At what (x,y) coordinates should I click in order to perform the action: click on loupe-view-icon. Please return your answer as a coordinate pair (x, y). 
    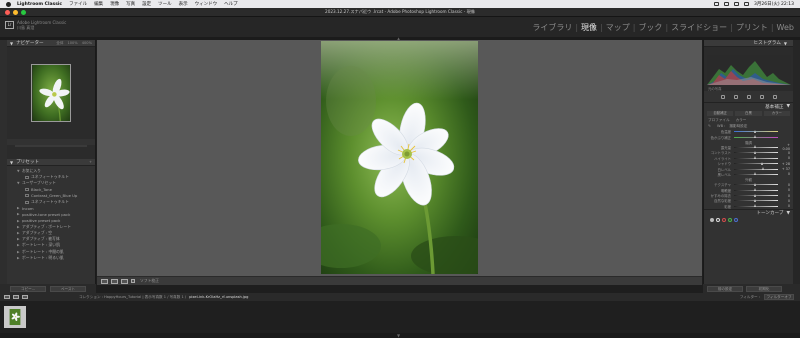
    Looking at the image, I should click on (104, 281).